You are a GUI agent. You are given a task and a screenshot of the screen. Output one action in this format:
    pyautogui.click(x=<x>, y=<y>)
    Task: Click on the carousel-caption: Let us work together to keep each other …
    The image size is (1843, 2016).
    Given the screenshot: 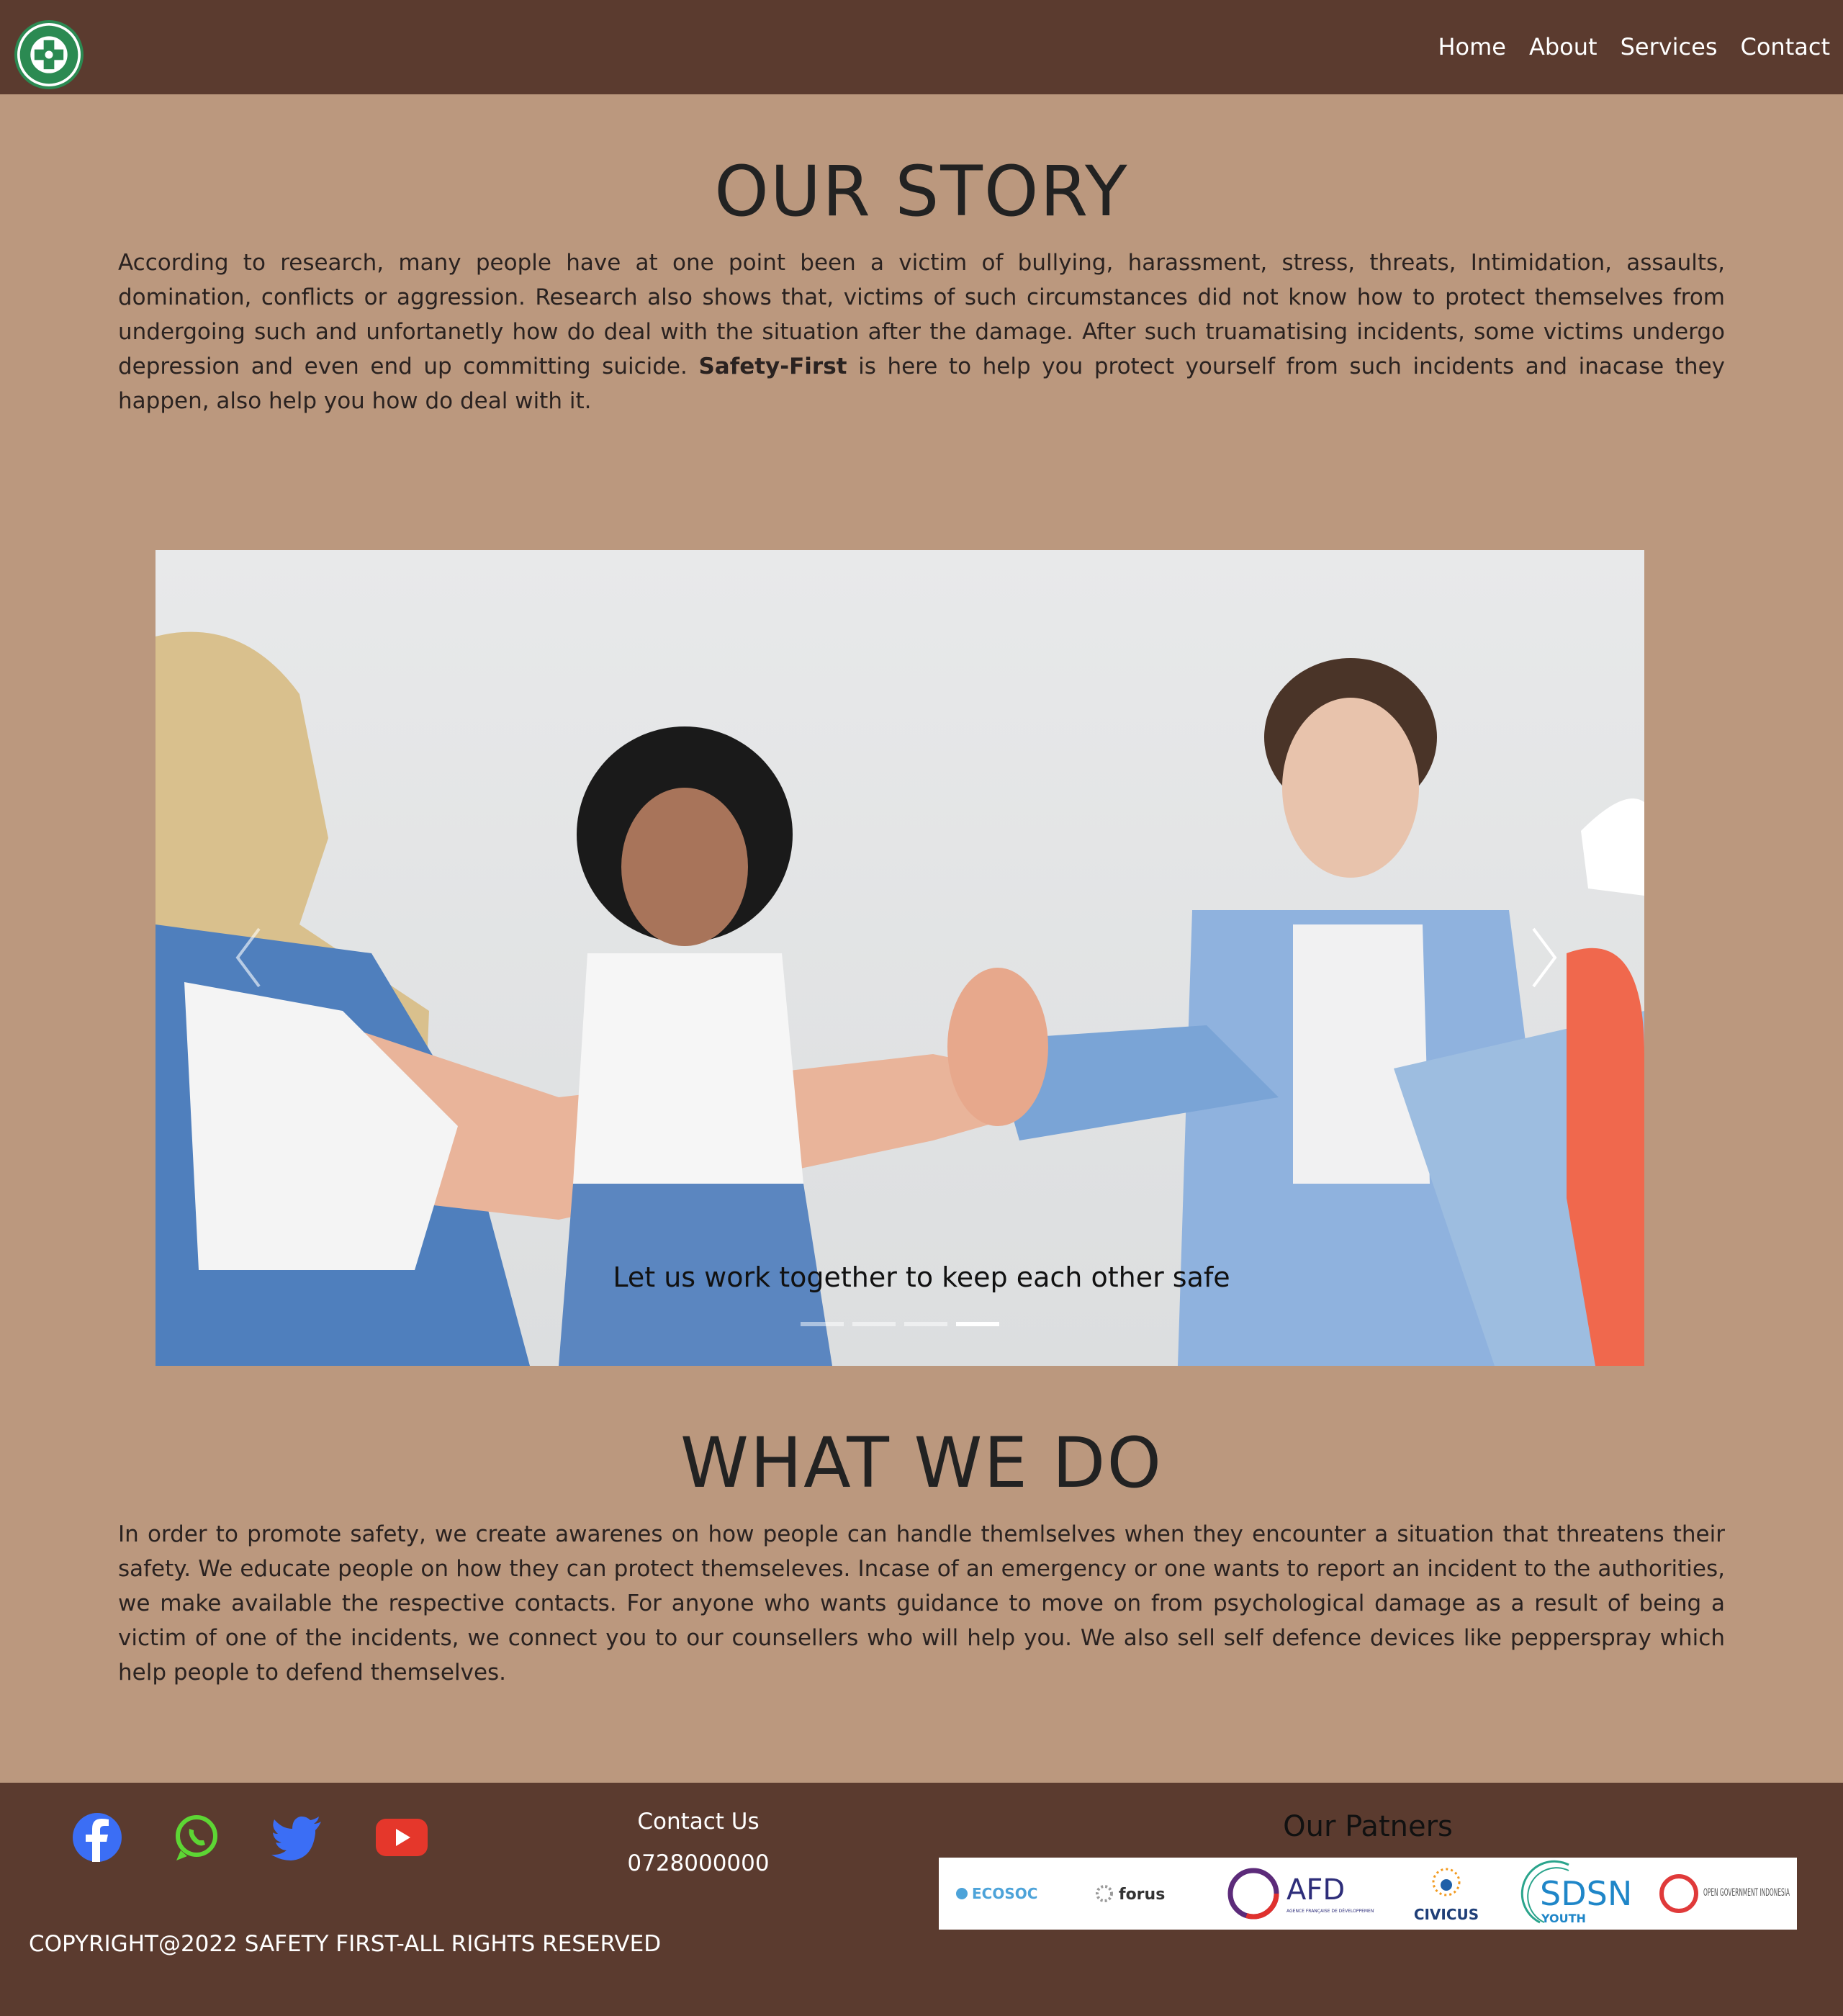 What is the action you would take?
    pyautogui.click(x=921, y=1277)
    